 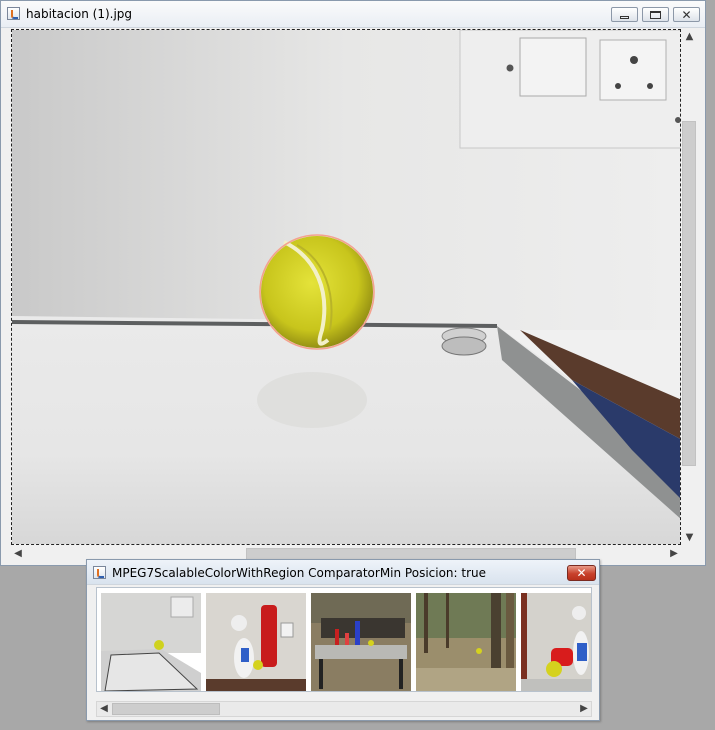 What do you see at coordinates (353, 14) in the screenshot?
I see `image-window-titlebar: habitacion (1).jpg ✕` at bounding box center [353, 14].